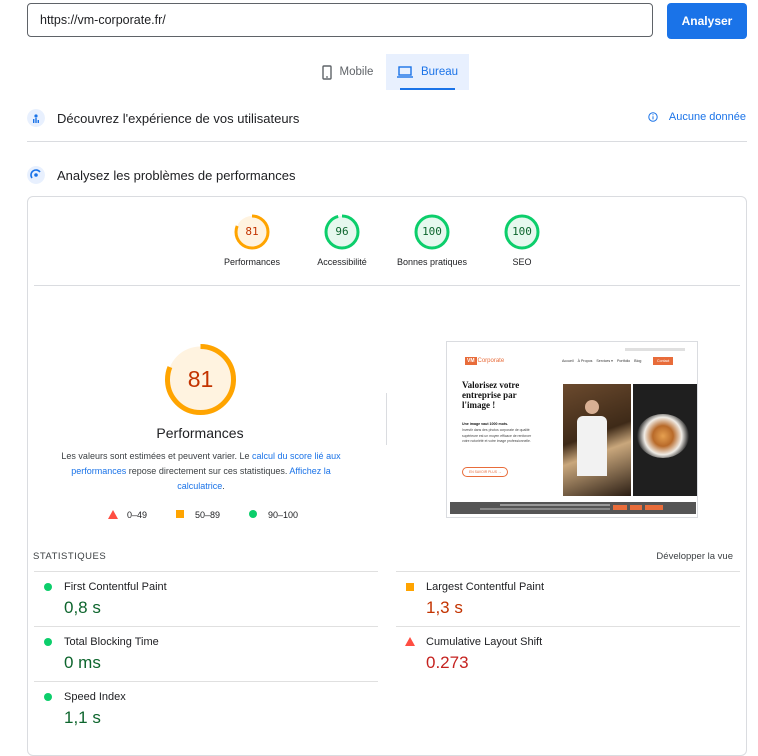 The height and width of the screenshot is (756, 758). I want to click on desc-text-3: ., so click(223, 486).